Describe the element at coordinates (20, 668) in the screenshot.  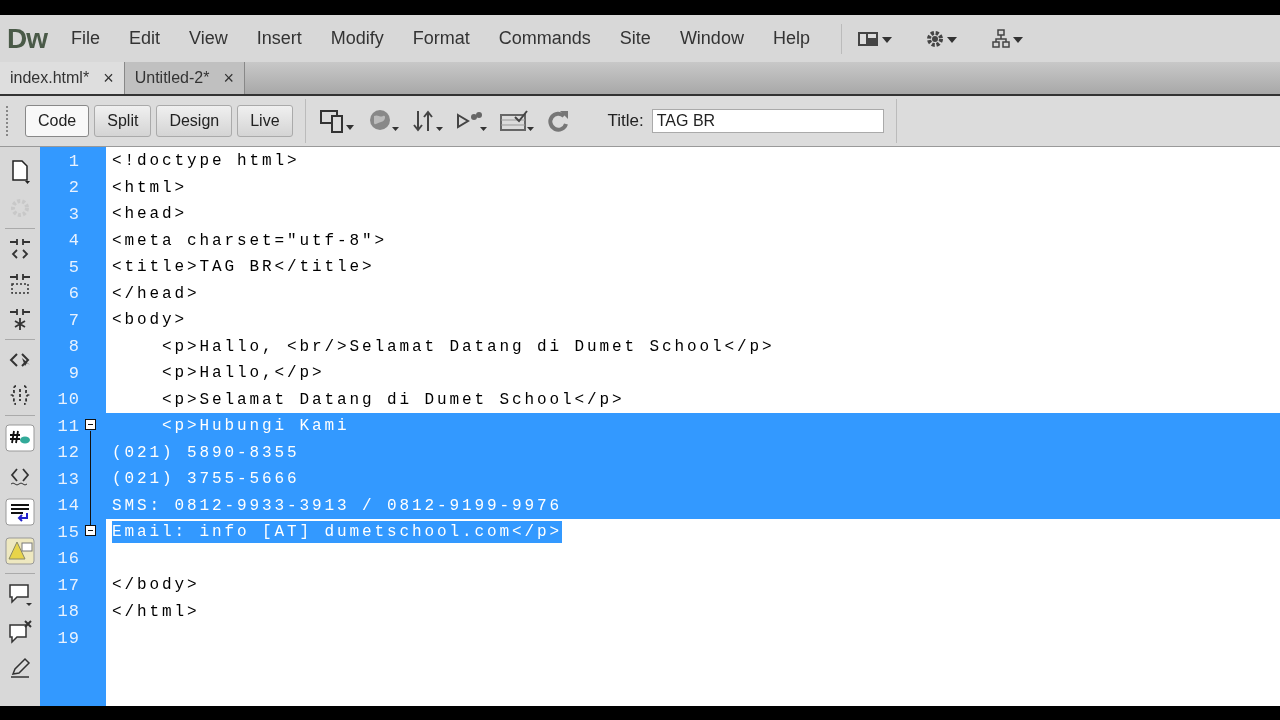
I see `pencil-icon` at that location.